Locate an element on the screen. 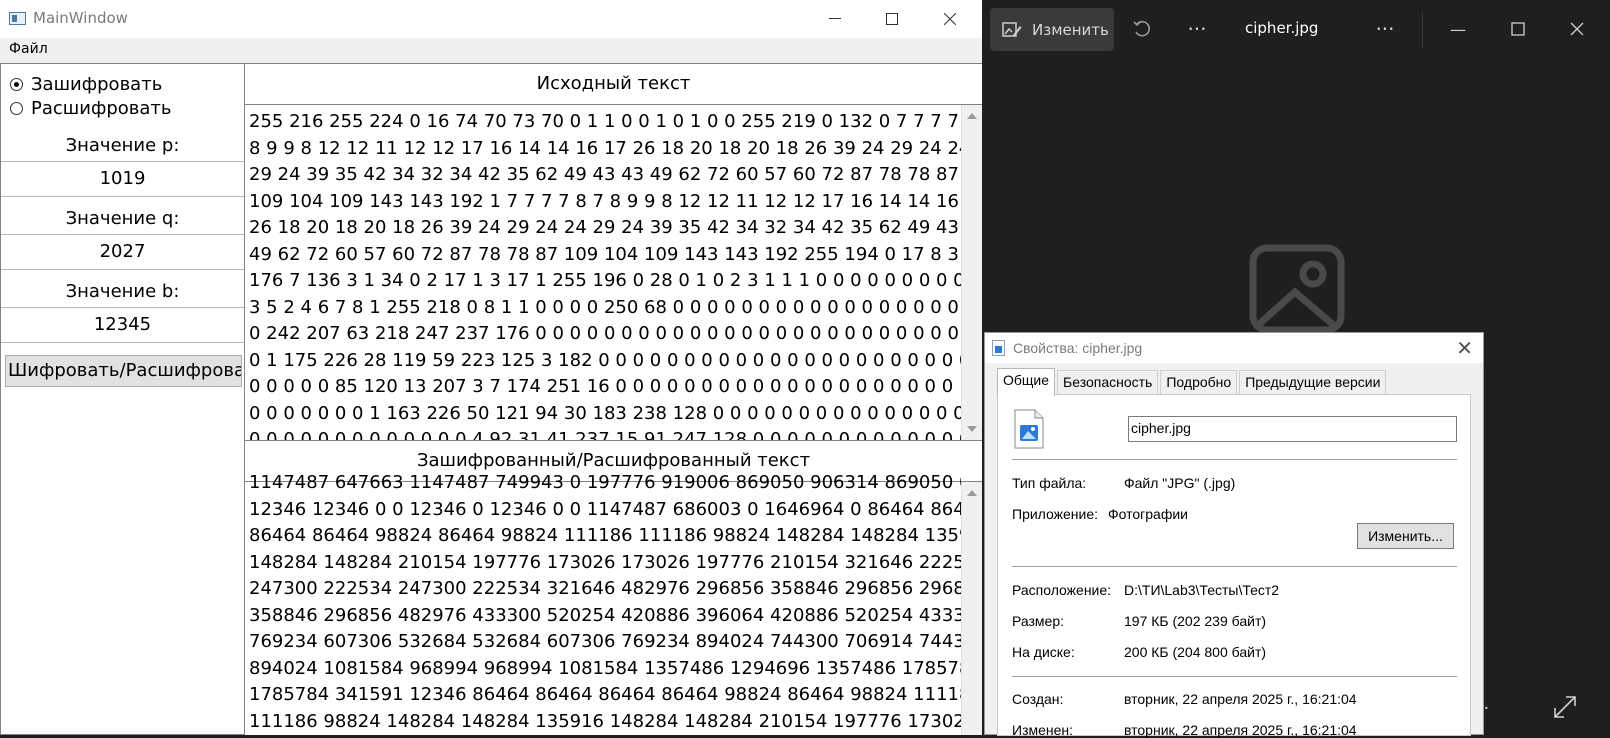 Image resolution: width=1610 pixels, height=738 pixels. filename-input: cipher.jpg is located at coordinates (1292, 429).